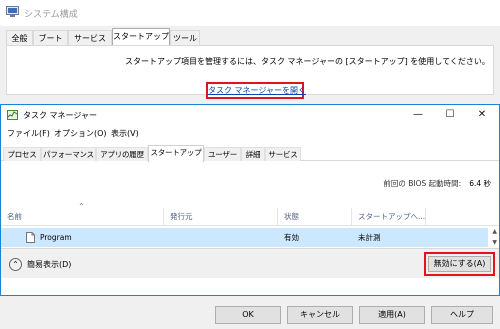 The height and width of the screenshot is (329, 500). Describe the element at coordinates (253, 154) in the screenshot. I see `tab-details: 詳細` at that location.